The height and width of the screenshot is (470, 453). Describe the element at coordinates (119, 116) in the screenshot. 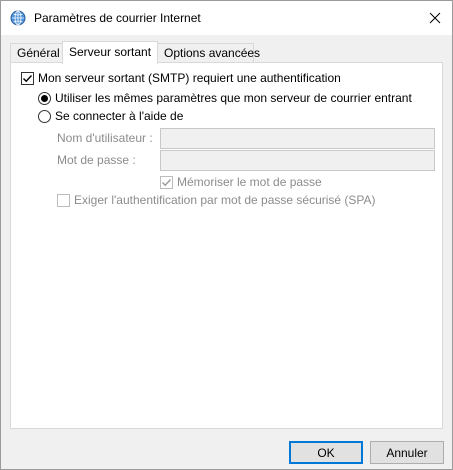

I see `login-with-label: Se connecter à l'aide de` at that location.